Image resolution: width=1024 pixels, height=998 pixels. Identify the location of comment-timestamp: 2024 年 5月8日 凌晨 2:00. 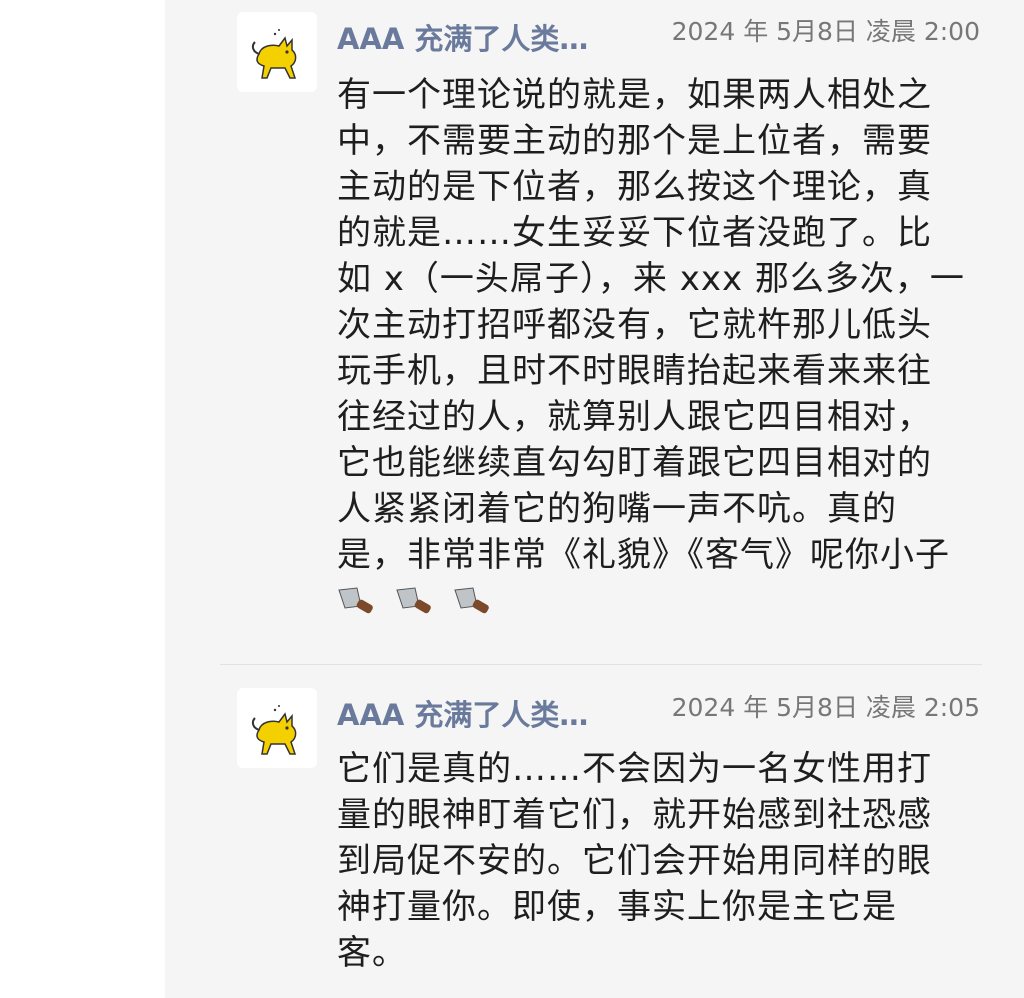
(825, 31).